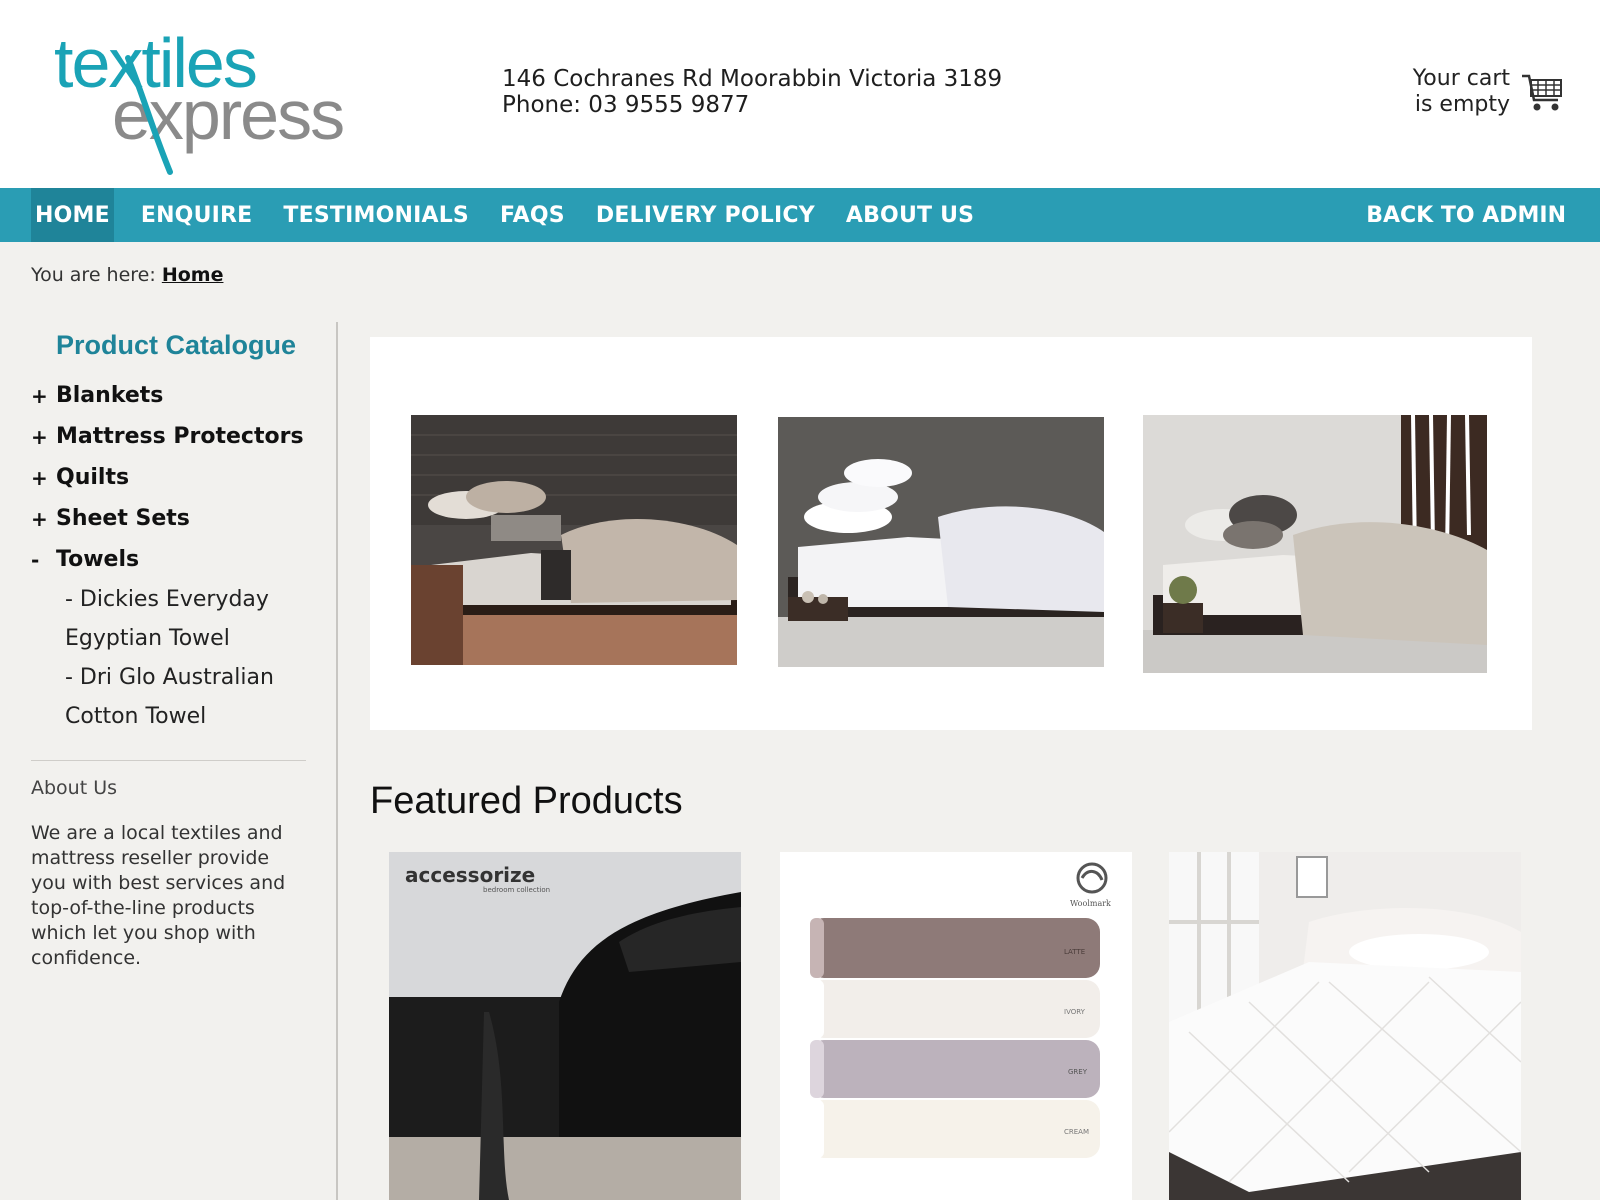 This screenshot has height=1200, width=1600. Describe the element at coordinates (185, 677) in the screenshot. I see `subcategory-label-line1: - Dri Glo Australian` at that location.